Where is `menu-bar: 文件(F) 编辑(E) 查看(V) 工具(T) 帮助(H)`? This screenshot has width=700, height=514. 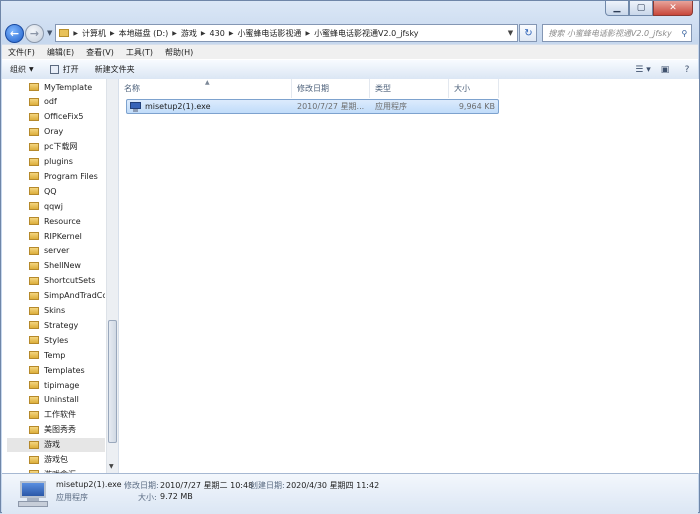 menu-bar: 文件(F) 编辑(E) 查看(V) 工具(T) 帮助(H) is located at coordinates (350, 52).